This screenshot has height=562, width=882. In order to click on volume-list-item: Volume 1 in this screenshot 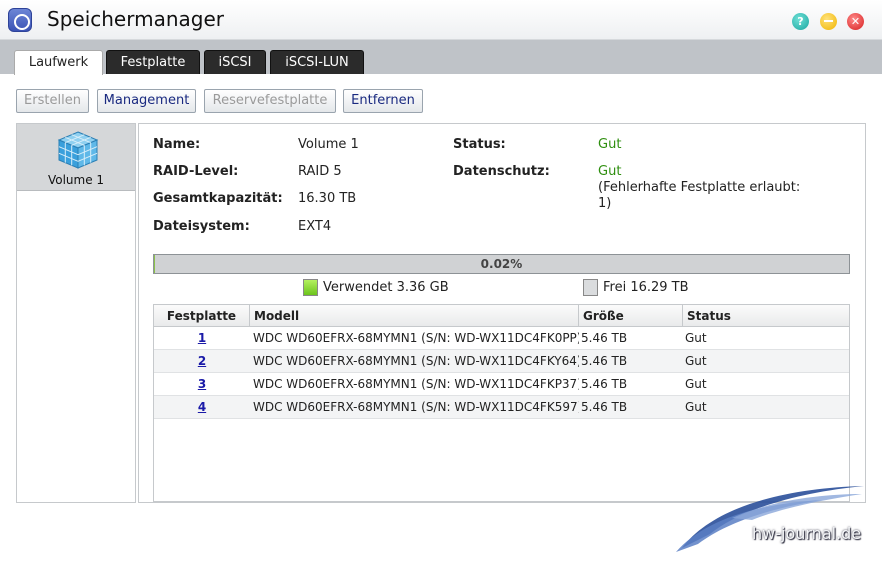, I will do `click(76, 157)`.